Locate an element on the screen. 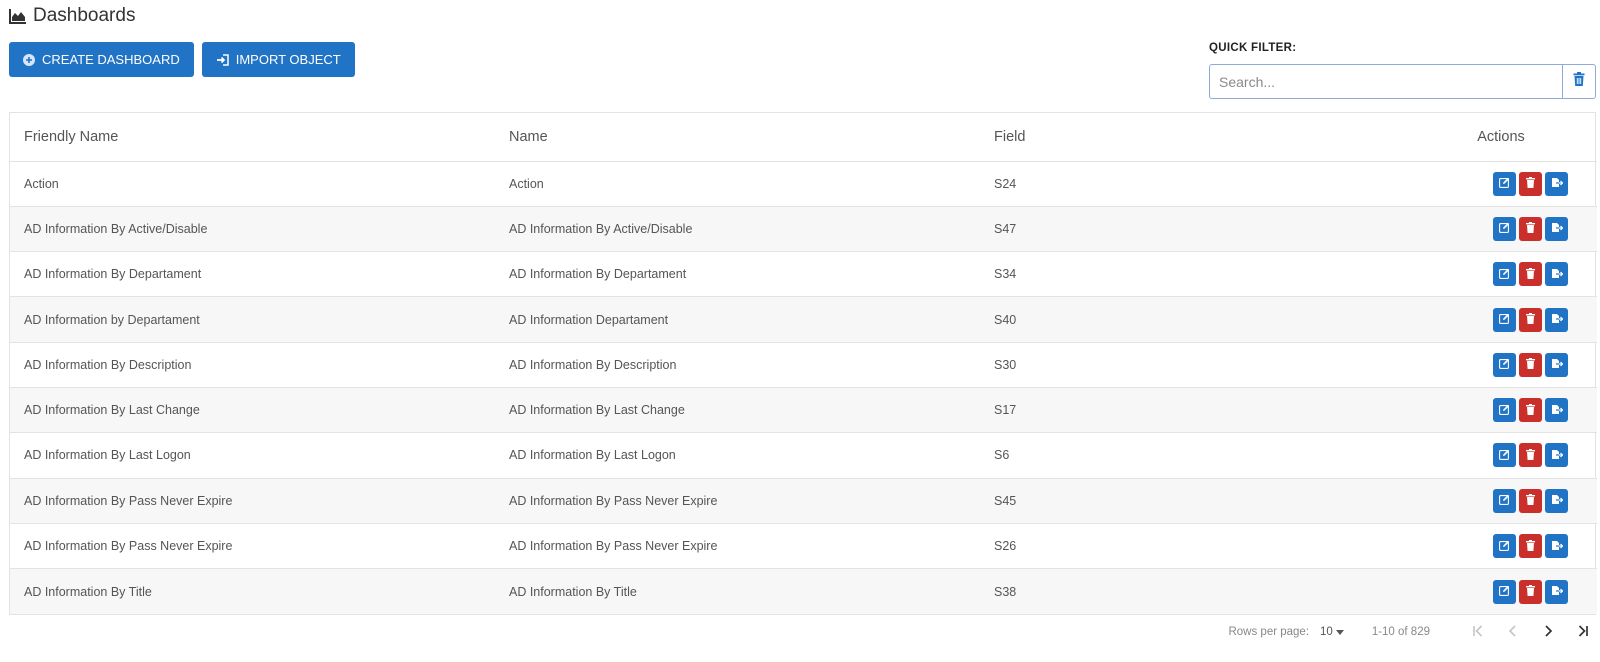  last-page-button is located at coordinates (1582, 632).